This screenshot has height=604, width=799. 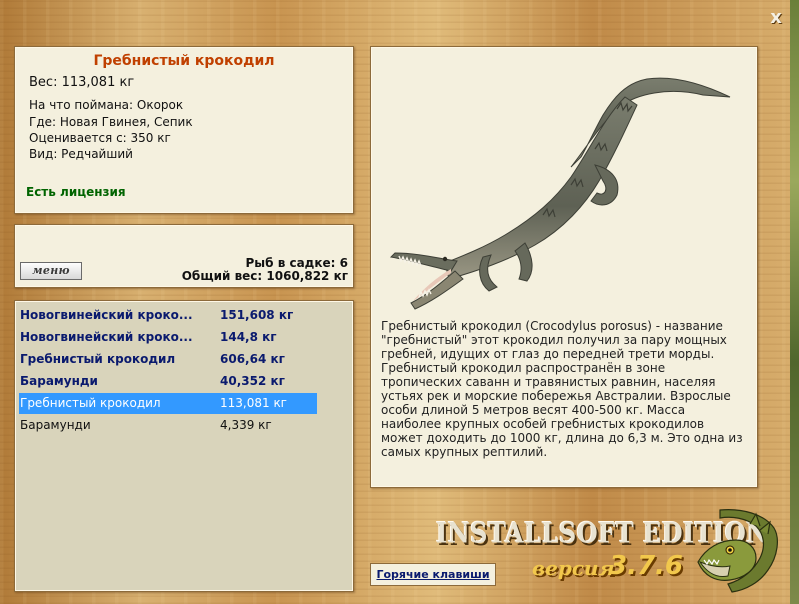 I want to click on fish-value: Оценивается с: 350 кг, so click(x=100, y=138).